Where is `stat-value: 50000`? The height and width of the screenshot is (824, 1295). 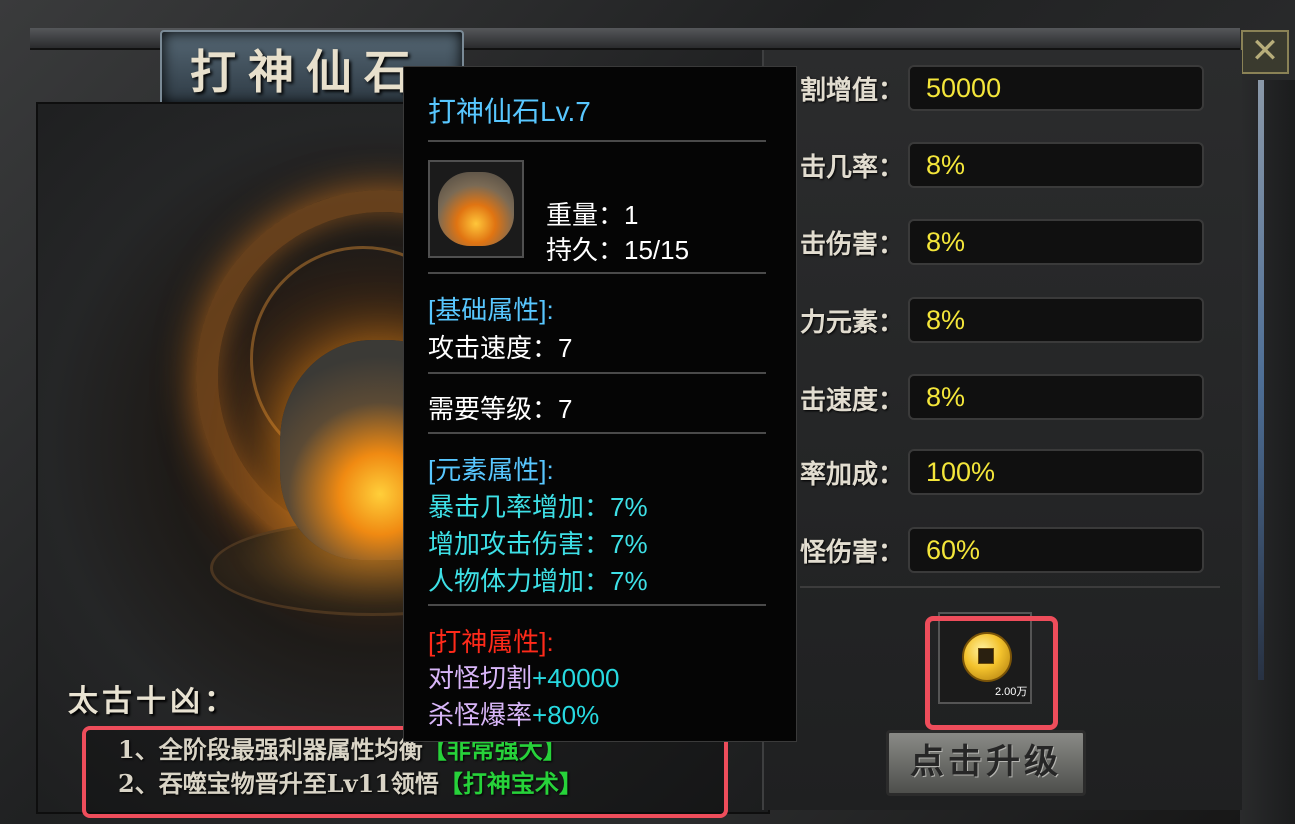 stat-value: 50000 is located at coordinates (1056, 88).